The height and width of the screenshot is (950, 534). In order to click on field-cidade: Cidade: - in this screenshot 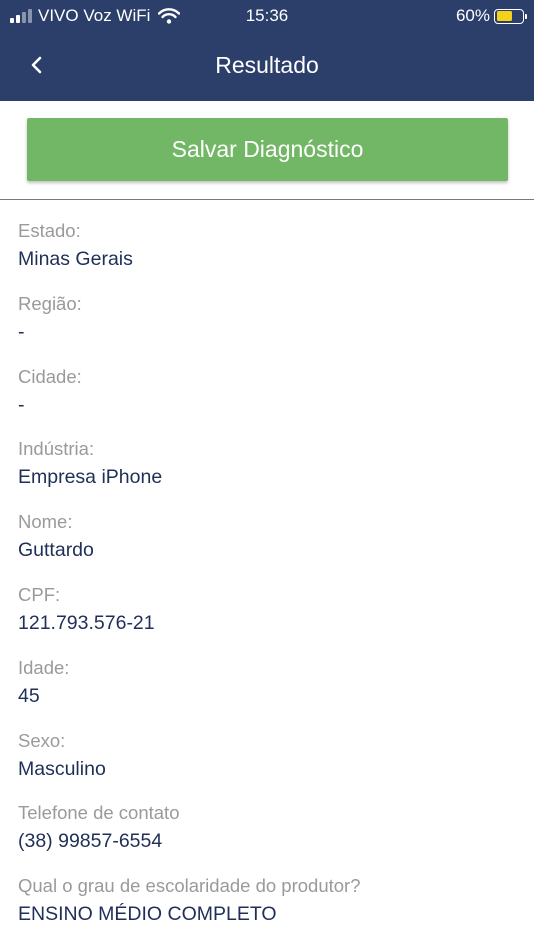, I will do `click(268, 400)`.